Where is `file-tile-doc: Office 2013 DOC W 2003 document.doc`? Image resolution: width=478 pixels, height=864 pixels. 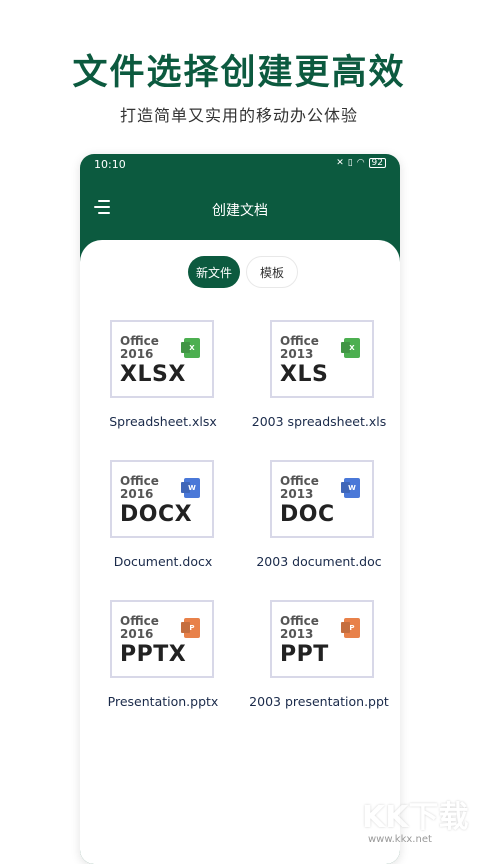
file-tile-doc: Office 2013 DOC W 2003 document.doc is located at coordinates (320, 525).